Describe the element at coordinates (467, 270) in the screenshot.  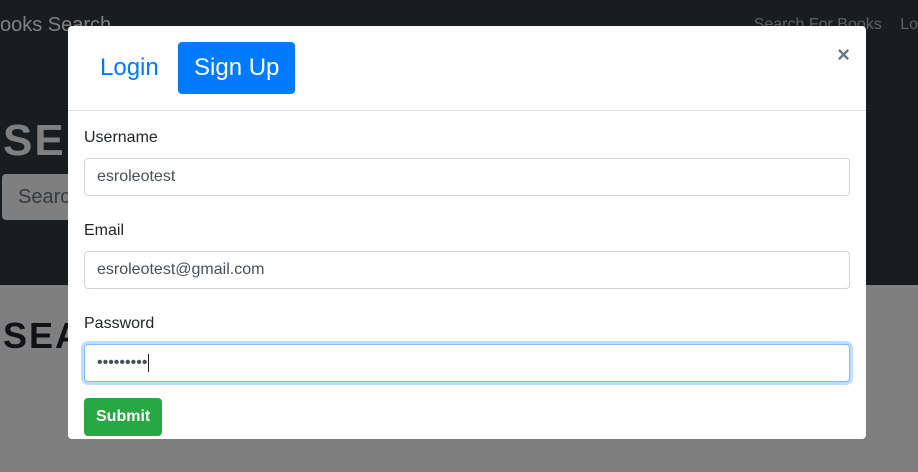
I see `email-field: esroleotest@gmail.com` at that location.